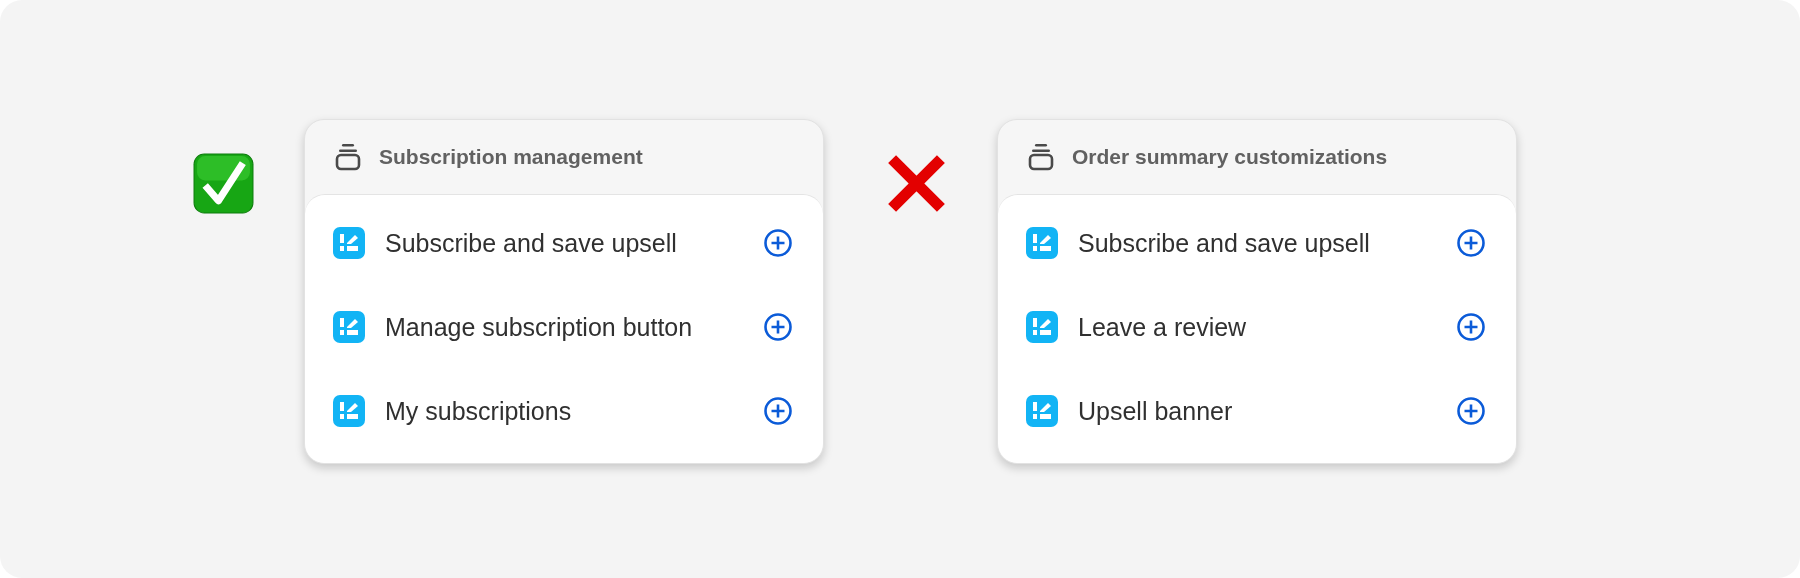 The width and height of the screenshot is (1800, 578). Describe the element at coordinates (223, 183) in the screenshot. I see `check-mark-icon` at that location.